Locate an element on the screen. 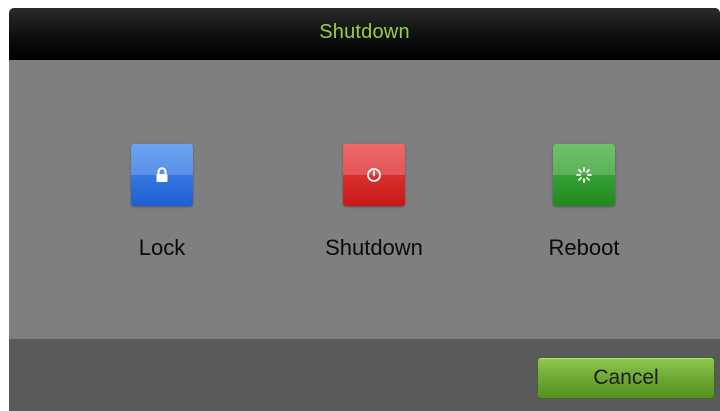 Image resolution: width=720 pixels, height=411 pixels. shutdown-label: Shutdown is located at coordinates (374, 247).